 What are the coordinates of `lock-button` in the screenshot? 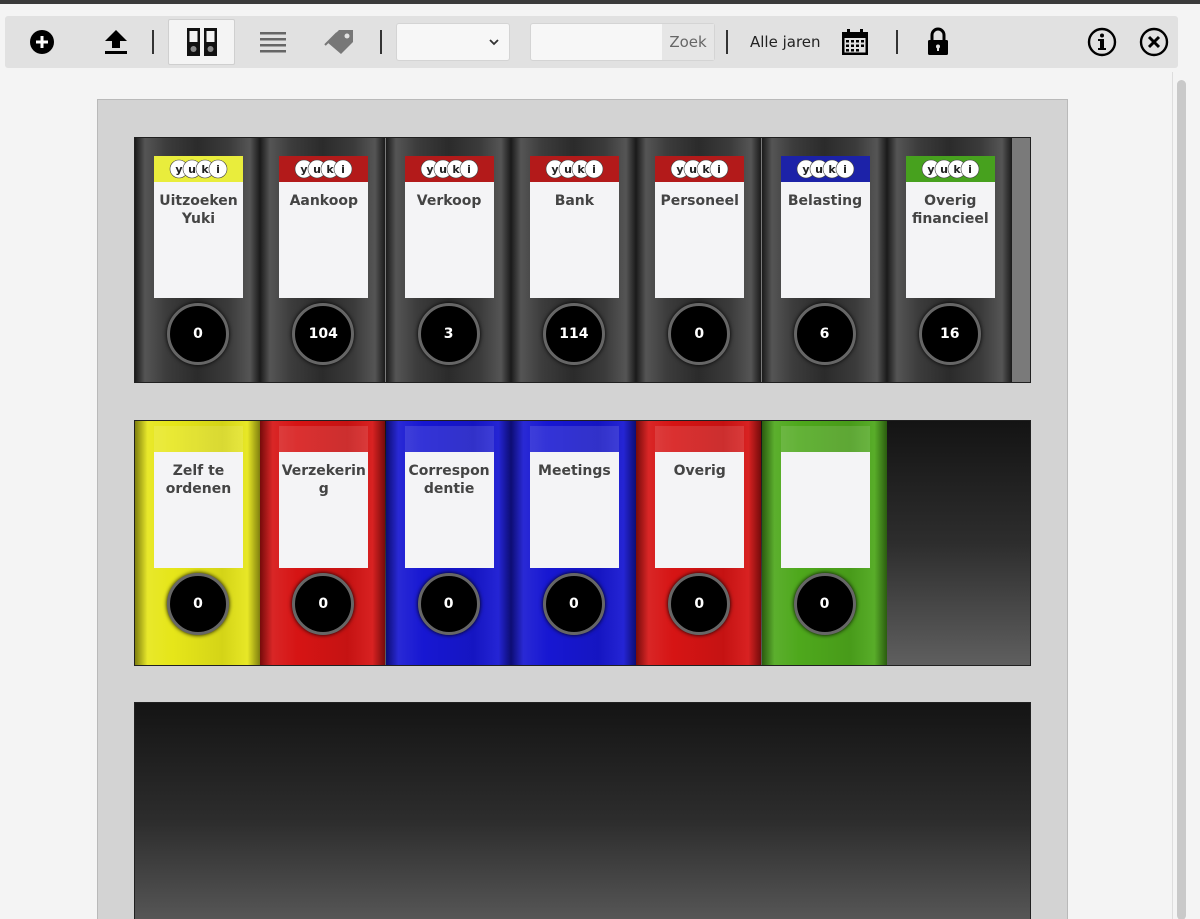 It's located at (938, 42).